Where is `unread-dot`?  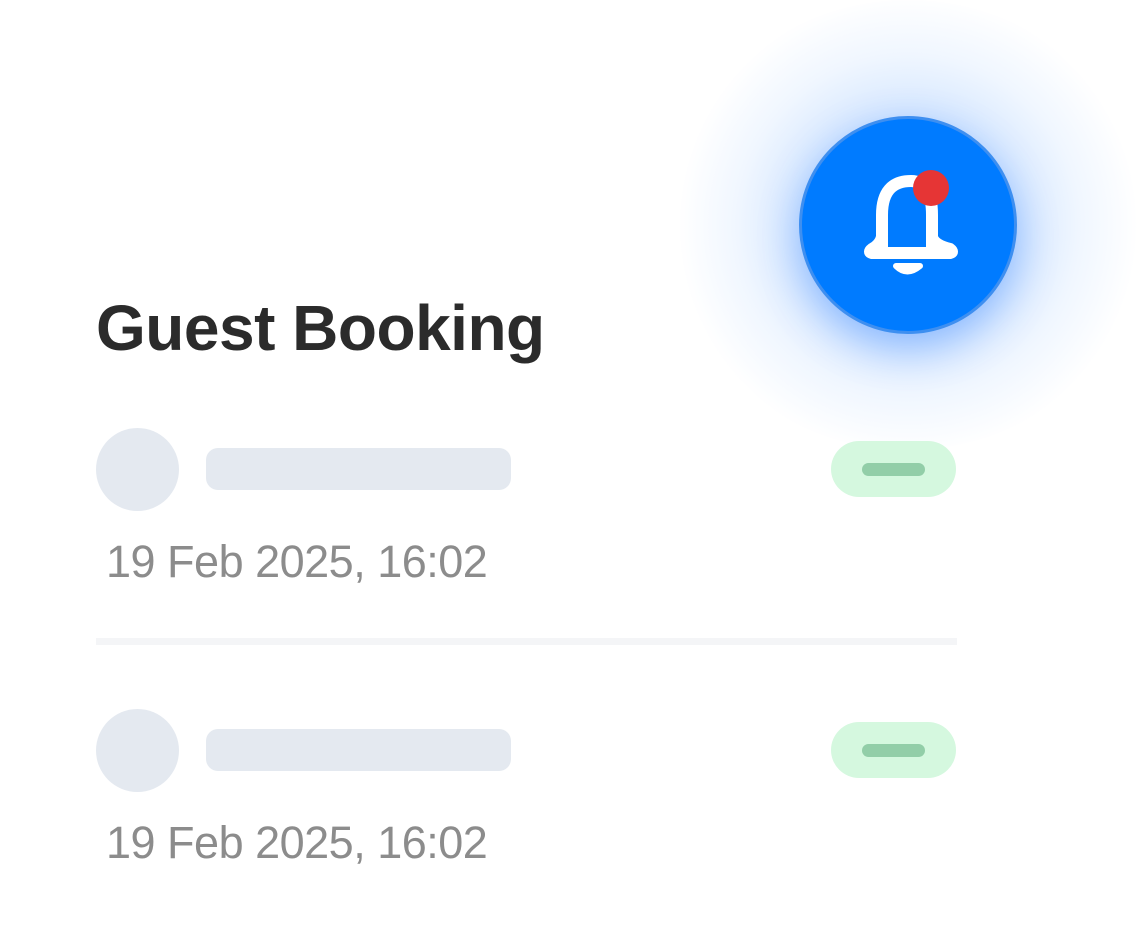 unread-dot is located at coordinates (931, 188).